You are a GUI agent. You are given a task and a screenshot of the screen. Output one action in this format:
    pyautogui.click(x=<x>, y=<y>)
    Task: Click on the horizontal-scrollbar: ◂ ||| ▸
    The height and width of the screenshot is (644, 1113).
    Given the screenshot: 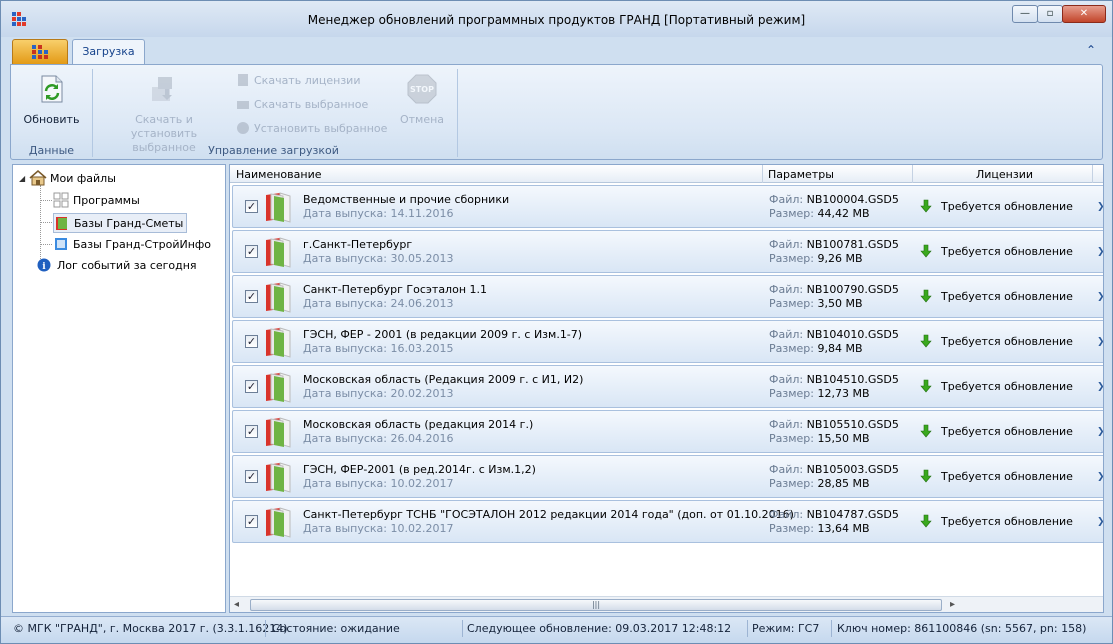 What is the action you would take?
    pyautogui.click(x=666, y=604)
    